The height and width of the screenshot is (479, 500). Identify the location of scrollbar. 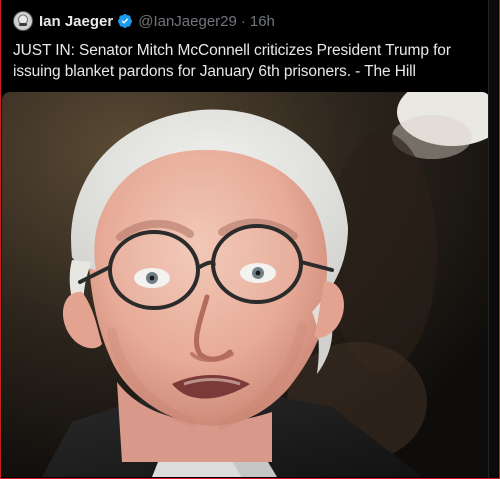
(493, 239).